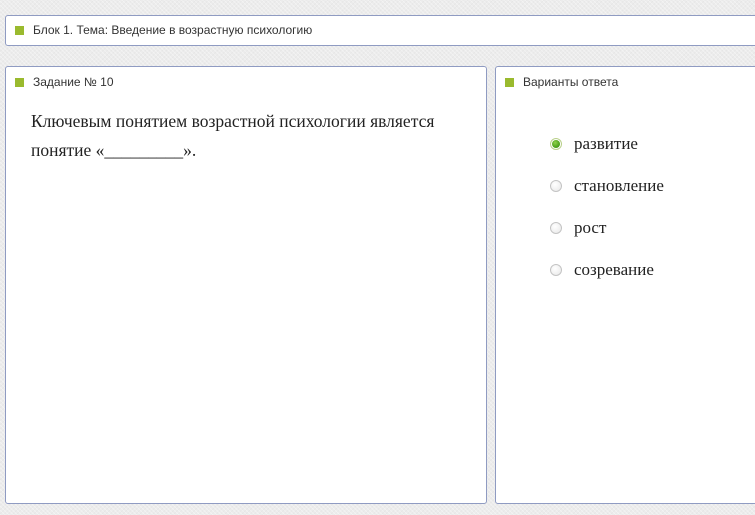  I want to click on answer-option-rost: рост, so click(607, 228).